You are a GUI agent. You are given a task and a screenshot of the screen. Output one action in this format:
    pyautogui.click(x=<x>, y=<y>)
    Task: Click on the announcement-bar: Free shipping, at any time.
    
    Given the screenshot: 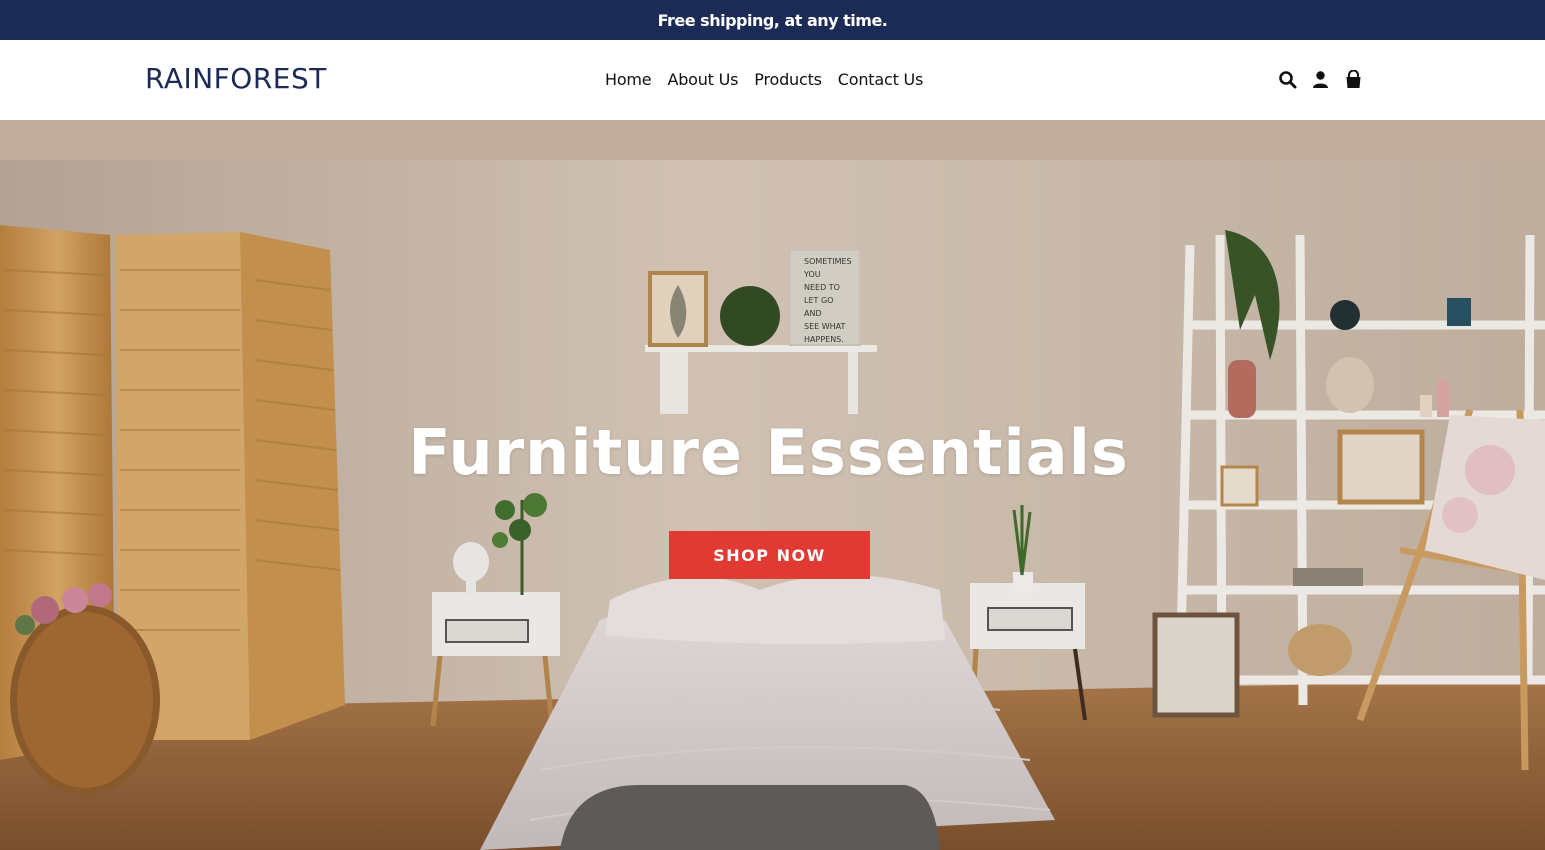 What is the action you would take?
    pyautogui.click(x=772, y=20)
    